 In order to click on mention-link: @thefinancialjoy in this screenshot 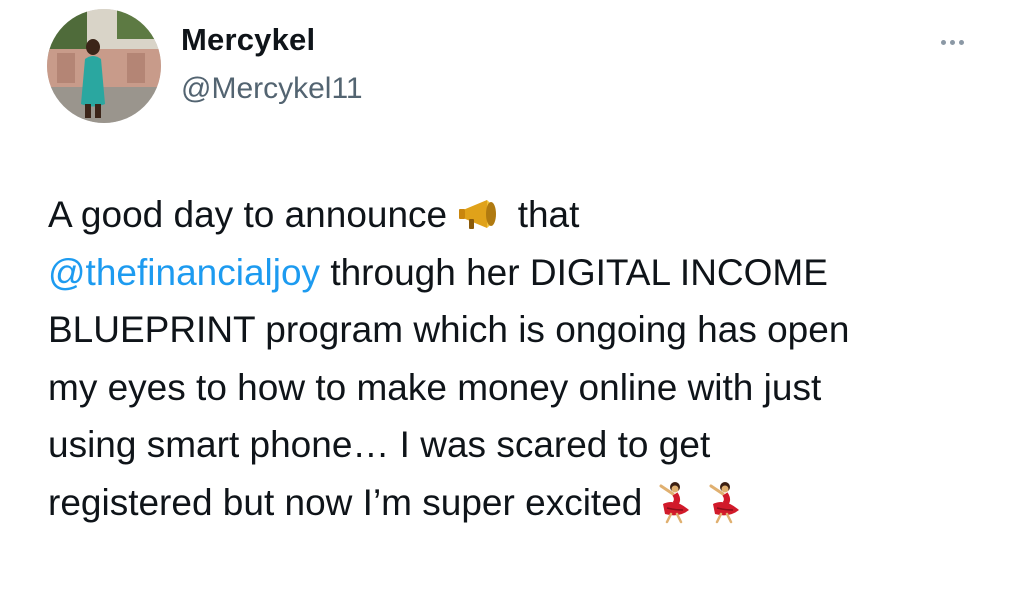, I will do `click(184, 272)`.